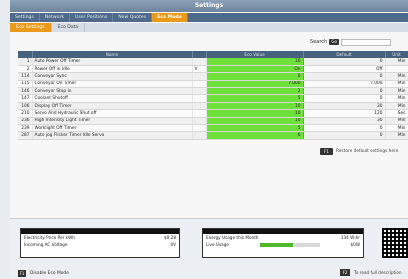 This screenshot has width=408, height=279. I want to click on electricity-price-value: $0.28, so click(170, 237).